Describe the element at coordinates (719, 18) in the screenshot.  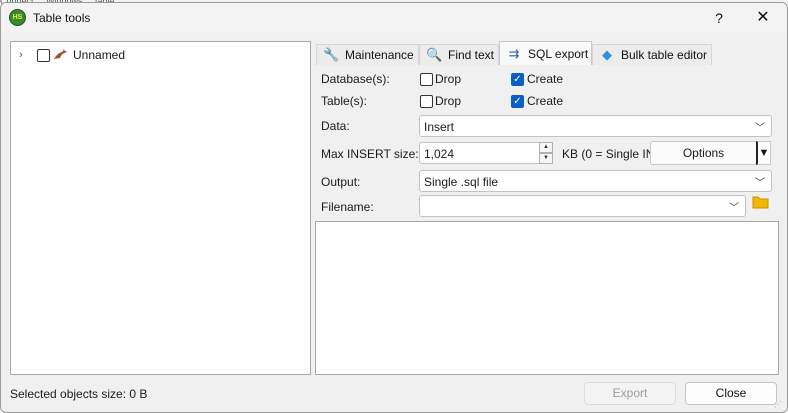
I see `help-button: ?` at that location.